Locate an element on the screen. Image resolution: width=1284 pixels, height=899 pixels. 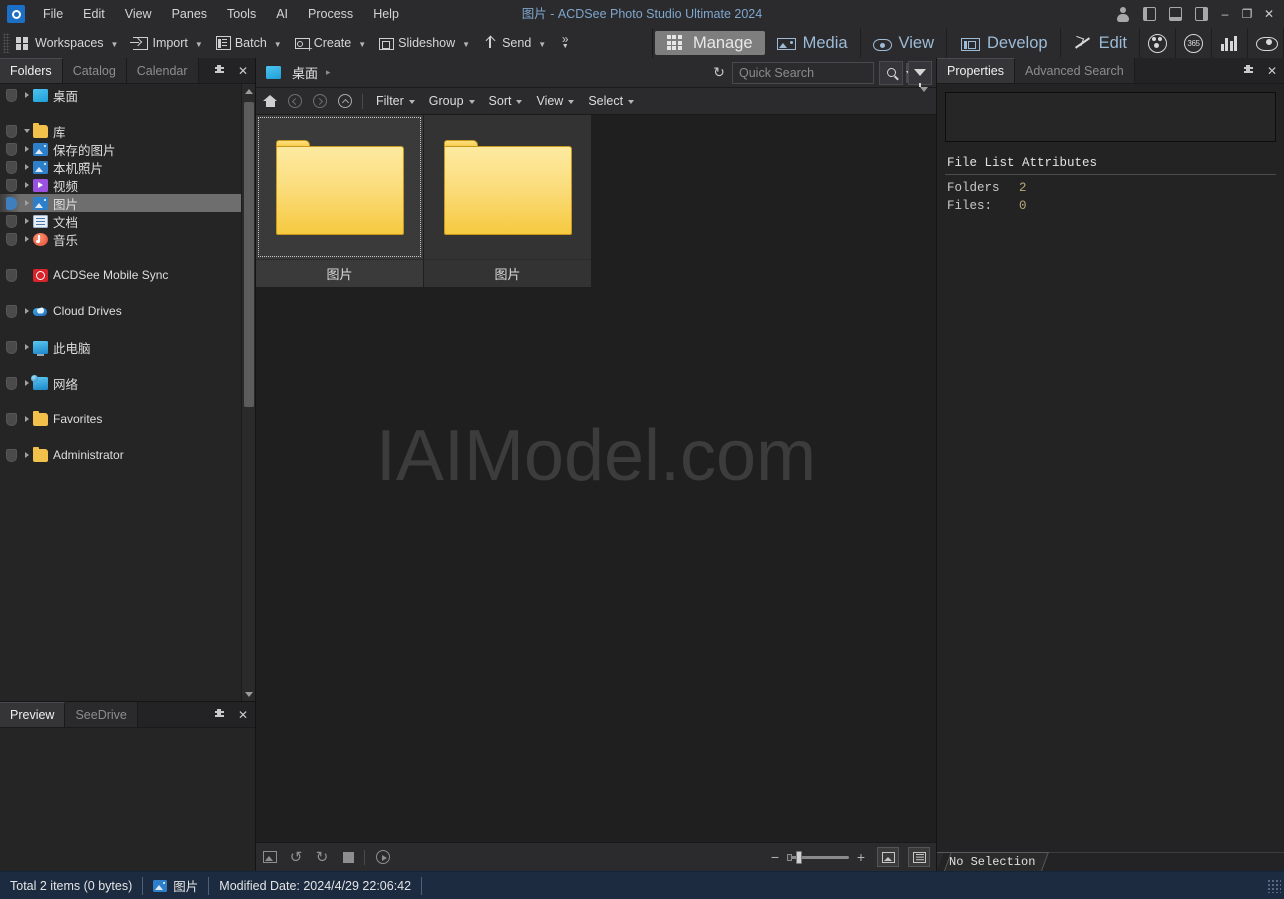
camera-button is located at coordinates (1266, 43).